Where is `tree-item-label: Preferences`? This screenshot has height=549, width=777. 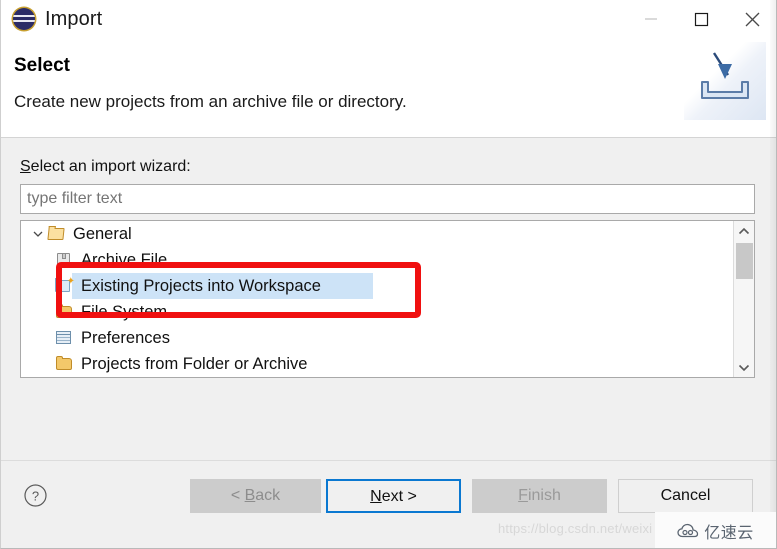 tree-item-label: Preferences is located at coordinates (125, 338).